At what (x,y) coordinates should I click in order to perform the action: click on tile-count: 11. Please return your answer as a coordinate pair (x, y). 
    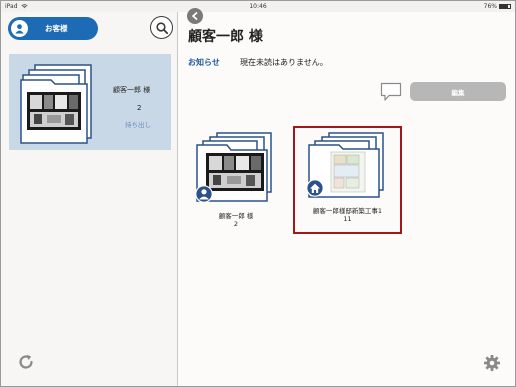
    Looking at the image, I should click on (347, 219).